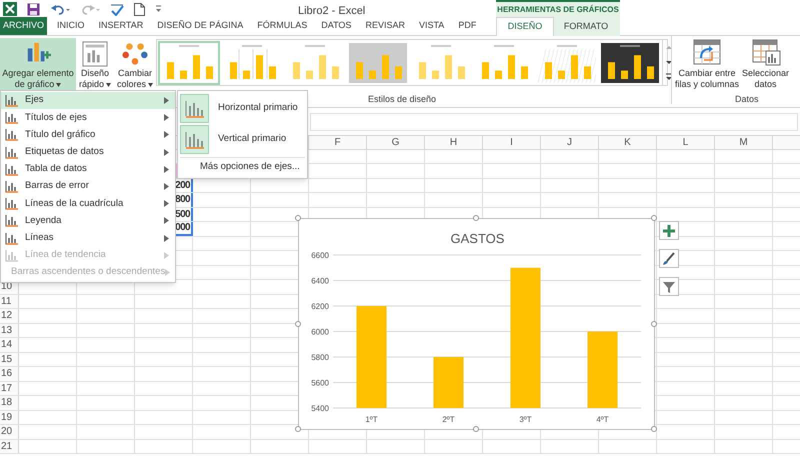 This screenshot has width=800, height=458. I want to click on ribbon-button: Agregar elemento de gráfico, so click(38, 64).